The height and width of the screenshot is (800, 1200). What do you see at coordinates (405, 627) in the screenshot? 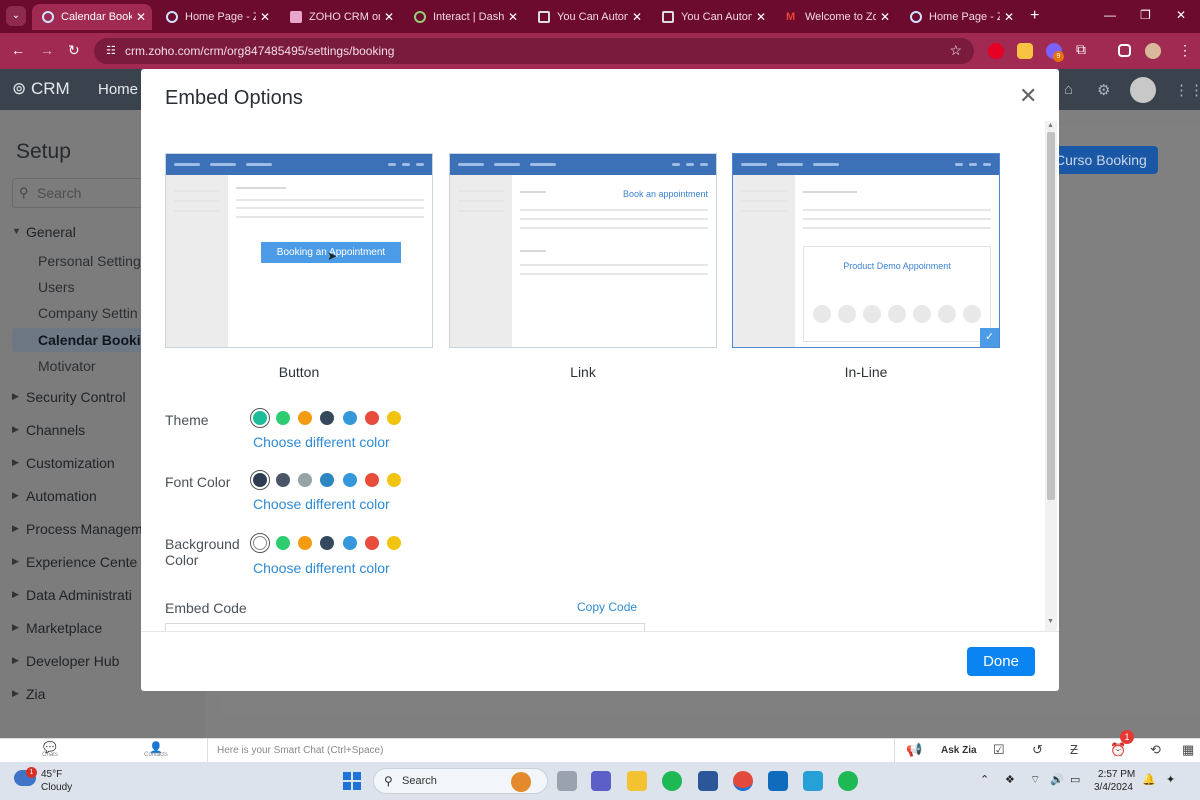
I see `embed-code-textarea` at bounding box center [405, 627].